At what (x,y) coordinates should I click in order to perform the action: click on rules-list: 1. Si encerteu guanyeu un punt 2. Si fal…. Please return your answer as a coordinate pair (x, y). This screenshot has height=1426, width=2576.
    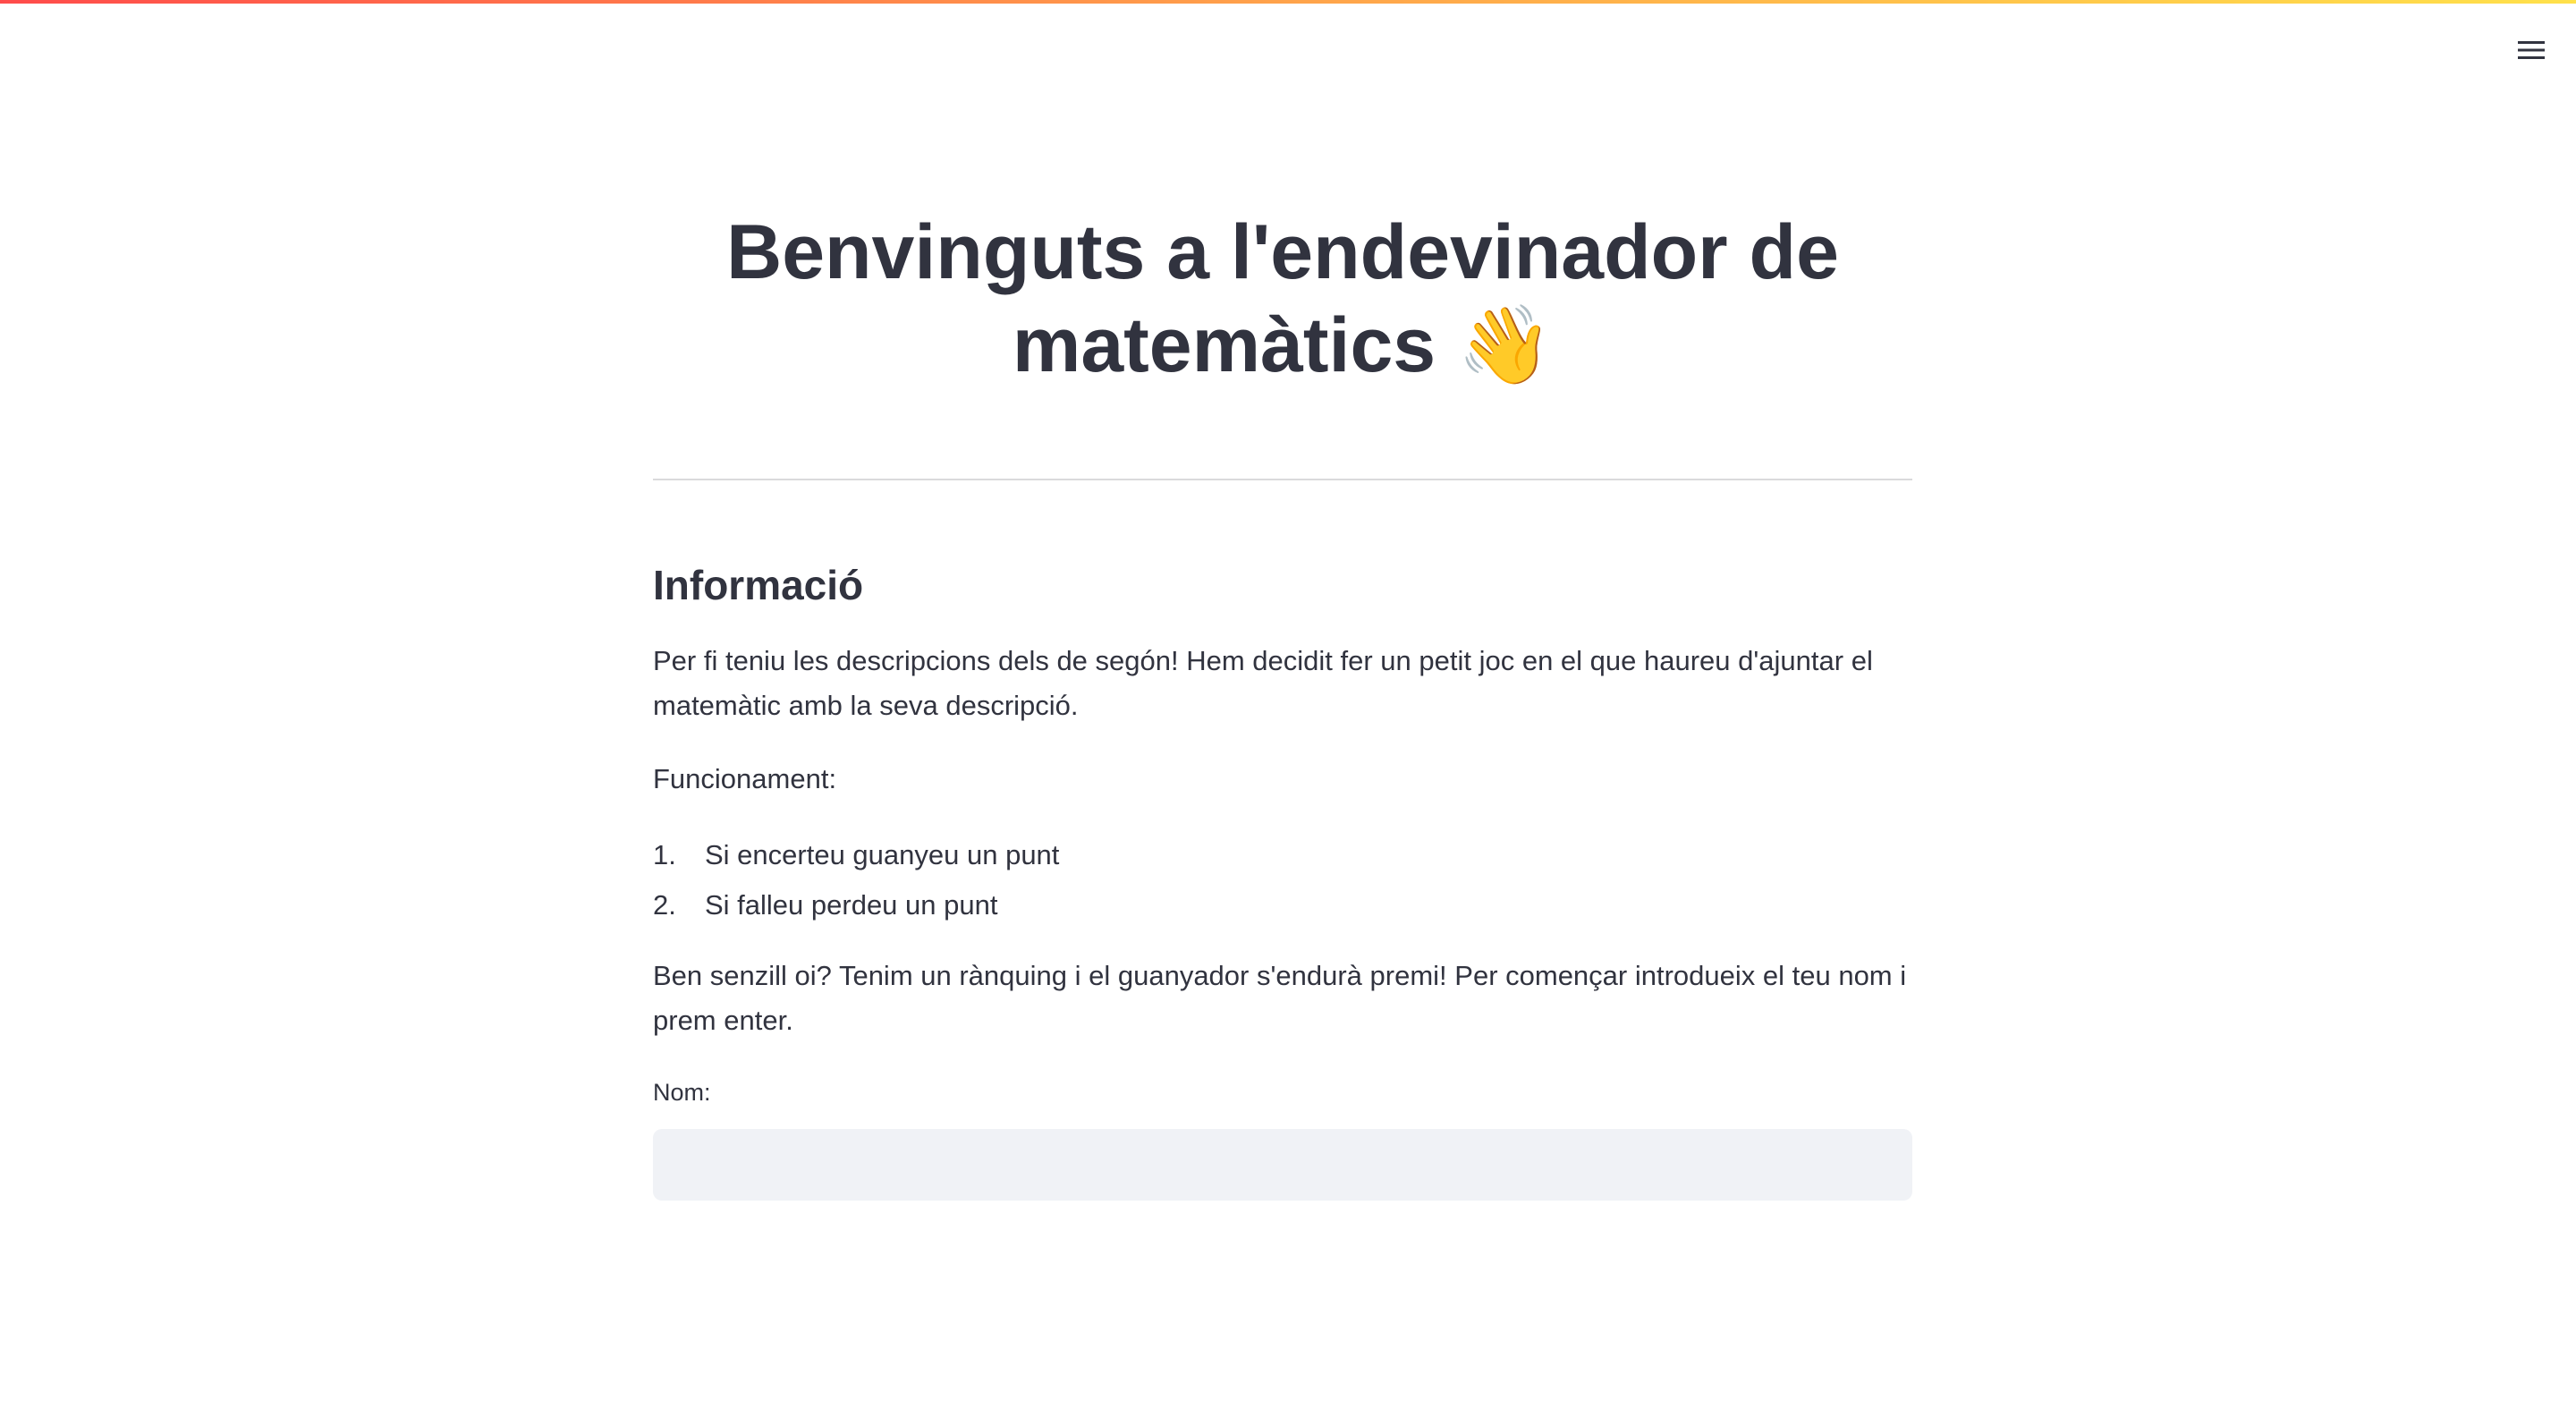
    Looking at the image, I should click on (1282, 880).